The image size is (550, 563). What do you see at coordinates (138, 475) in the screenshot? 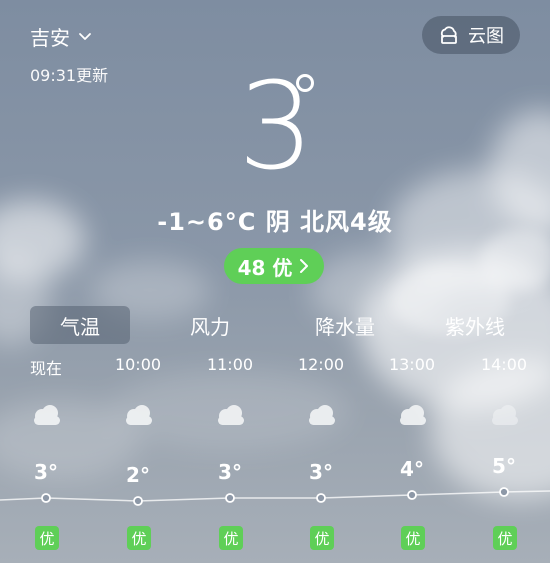
I see `hour-temperature: 2°` at bounding box center [138, 475].